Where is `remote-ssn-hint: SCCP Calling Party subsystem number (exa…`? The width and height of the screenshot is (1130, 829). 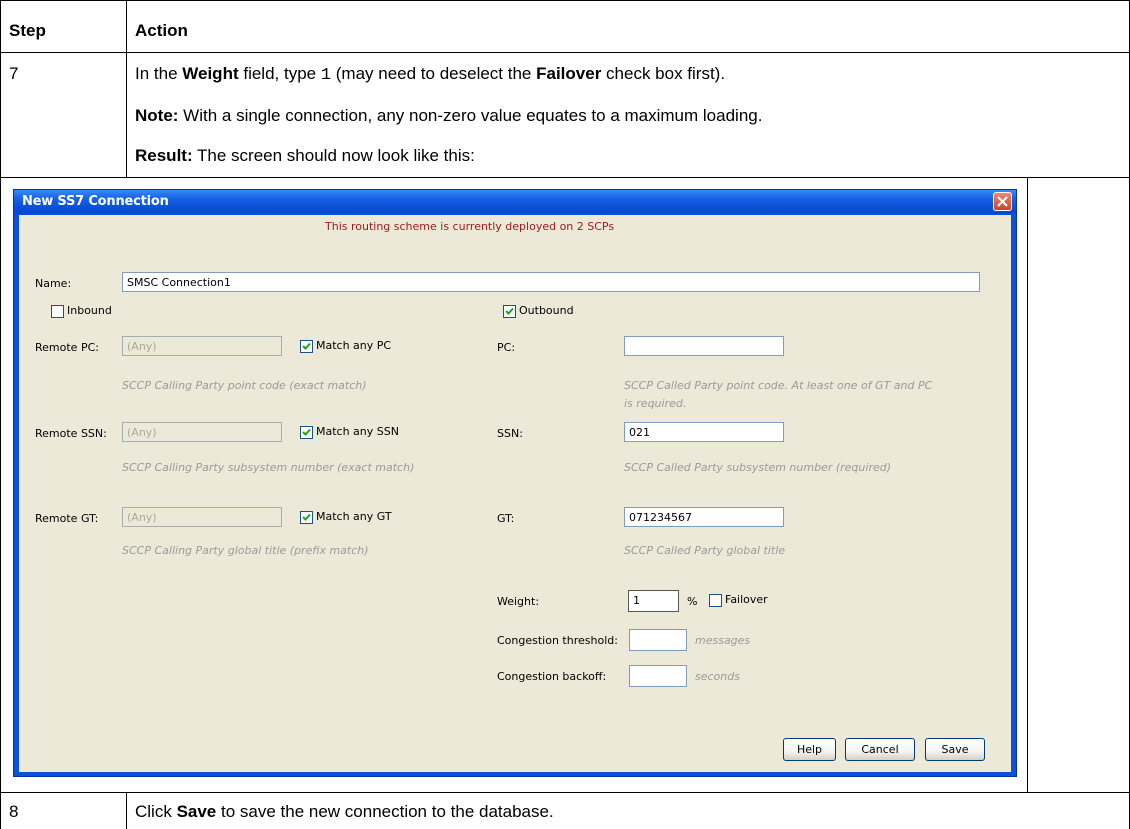 remote-ssn-hint: SCCP Calling Party subsystem number (exa… is located at coordinates (268, 467).